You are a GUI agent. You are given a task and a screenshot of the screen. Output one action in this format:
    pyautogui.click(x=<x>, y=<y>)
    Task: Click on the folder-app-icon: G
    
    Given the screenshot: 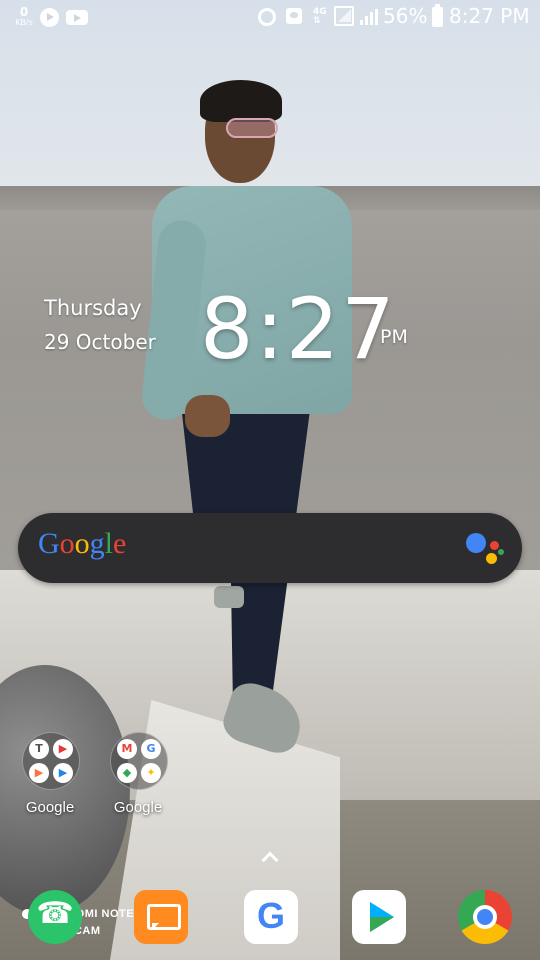 What is the action you would take?
    pyautogui.click(x=151, y=749)
    